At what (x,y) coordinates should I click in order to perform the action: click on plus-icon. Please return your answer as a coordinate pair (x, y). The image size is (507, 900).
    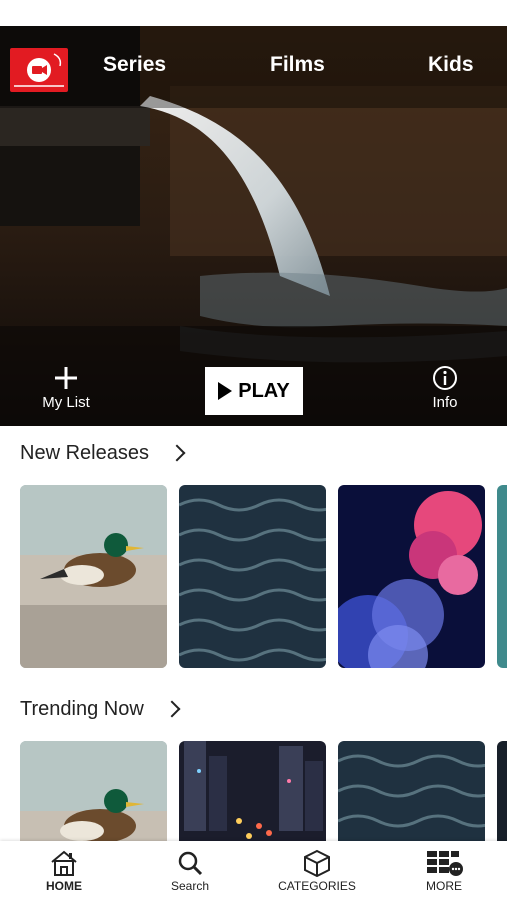
    Looking at the image, I should click on (66, 378).